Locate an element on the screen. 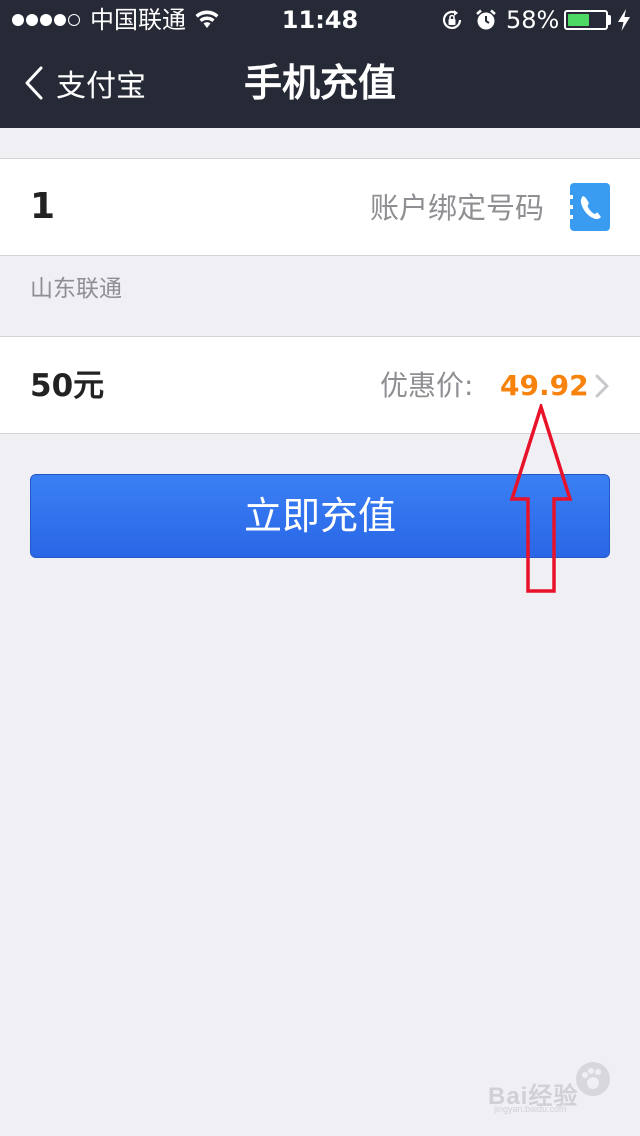 This screenshot has width=640, height=1136. discount-label: 优惠价: is located at coordinates (427, 385).